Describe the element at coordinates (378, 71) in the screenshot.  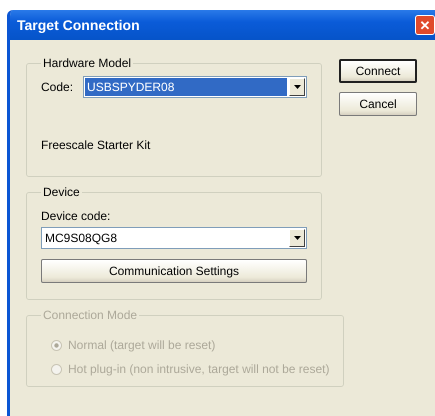
I see `dialog-button: Connect` at that location.